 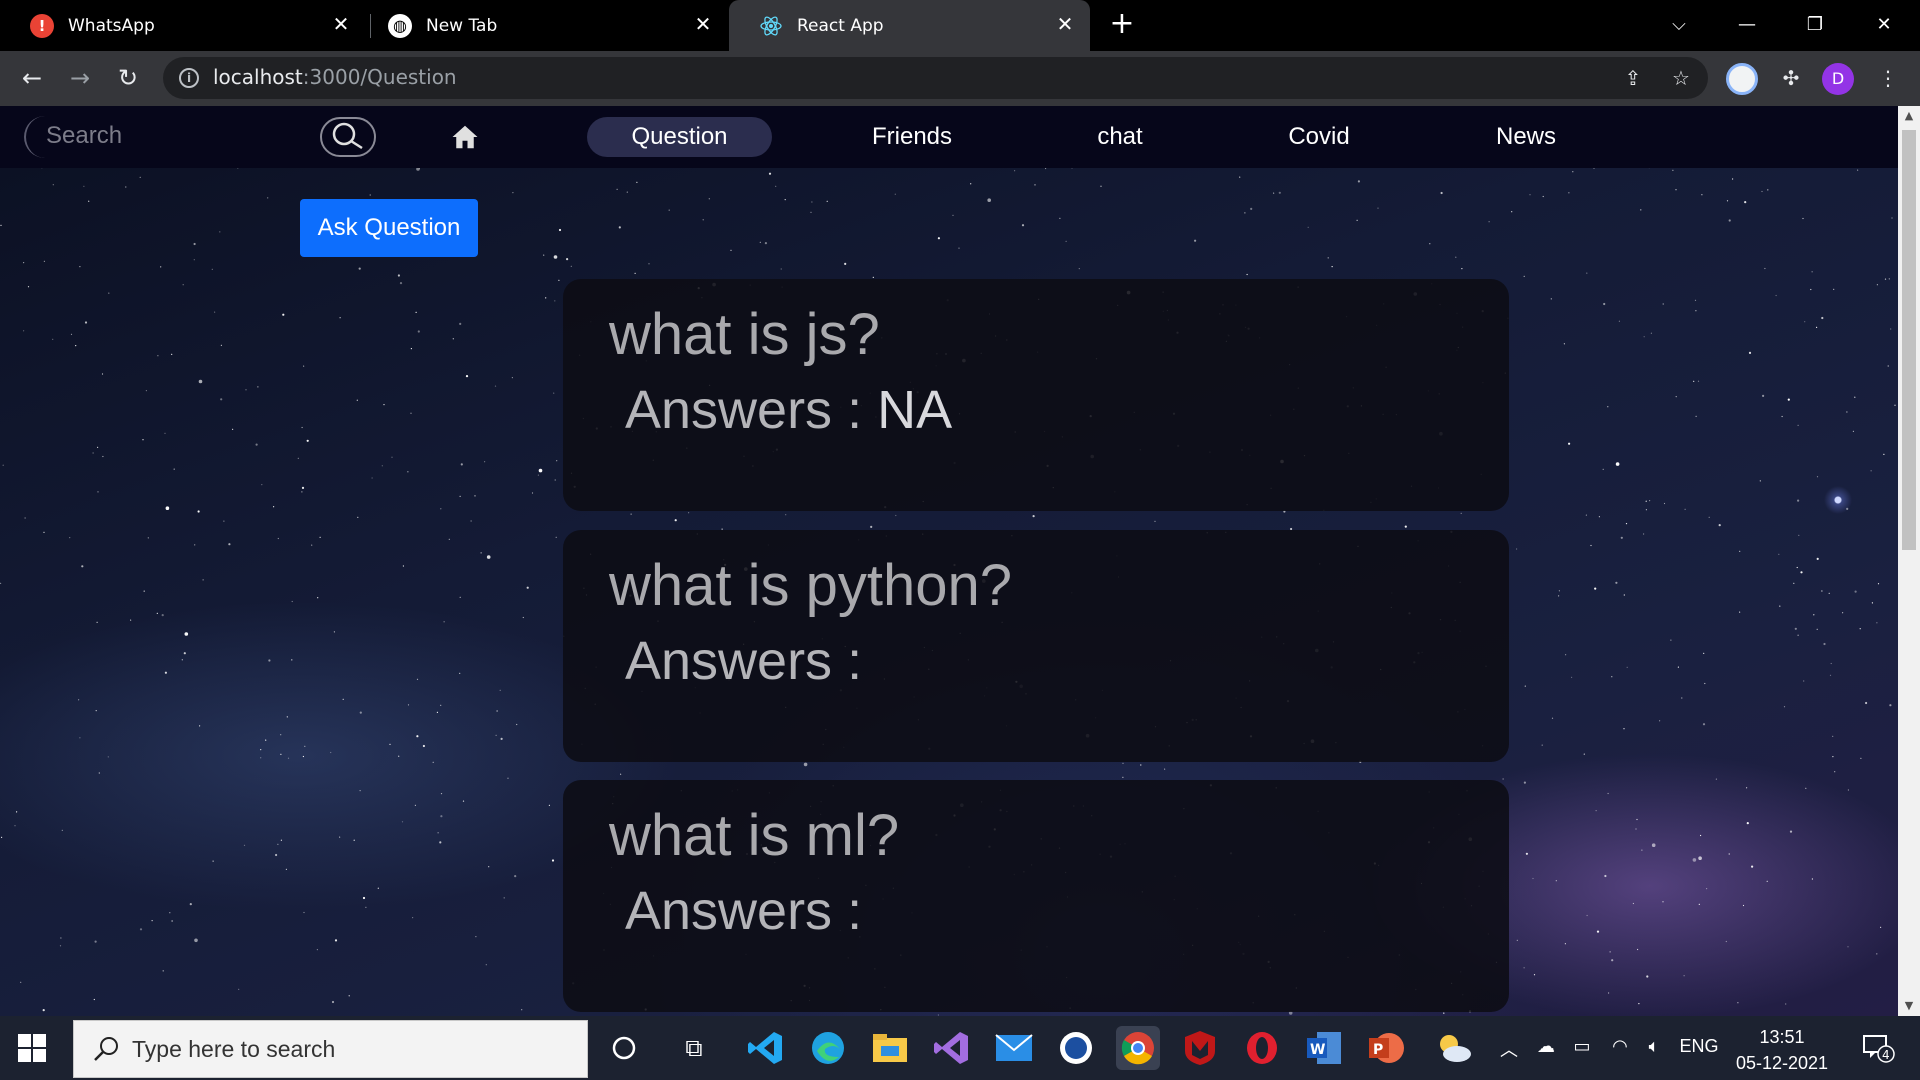 What do you see at coordinates (234, 1049) in the screenshot?
I see `taskbar-search-placeholder: Type here to search` at bounding box center [234, 1049].